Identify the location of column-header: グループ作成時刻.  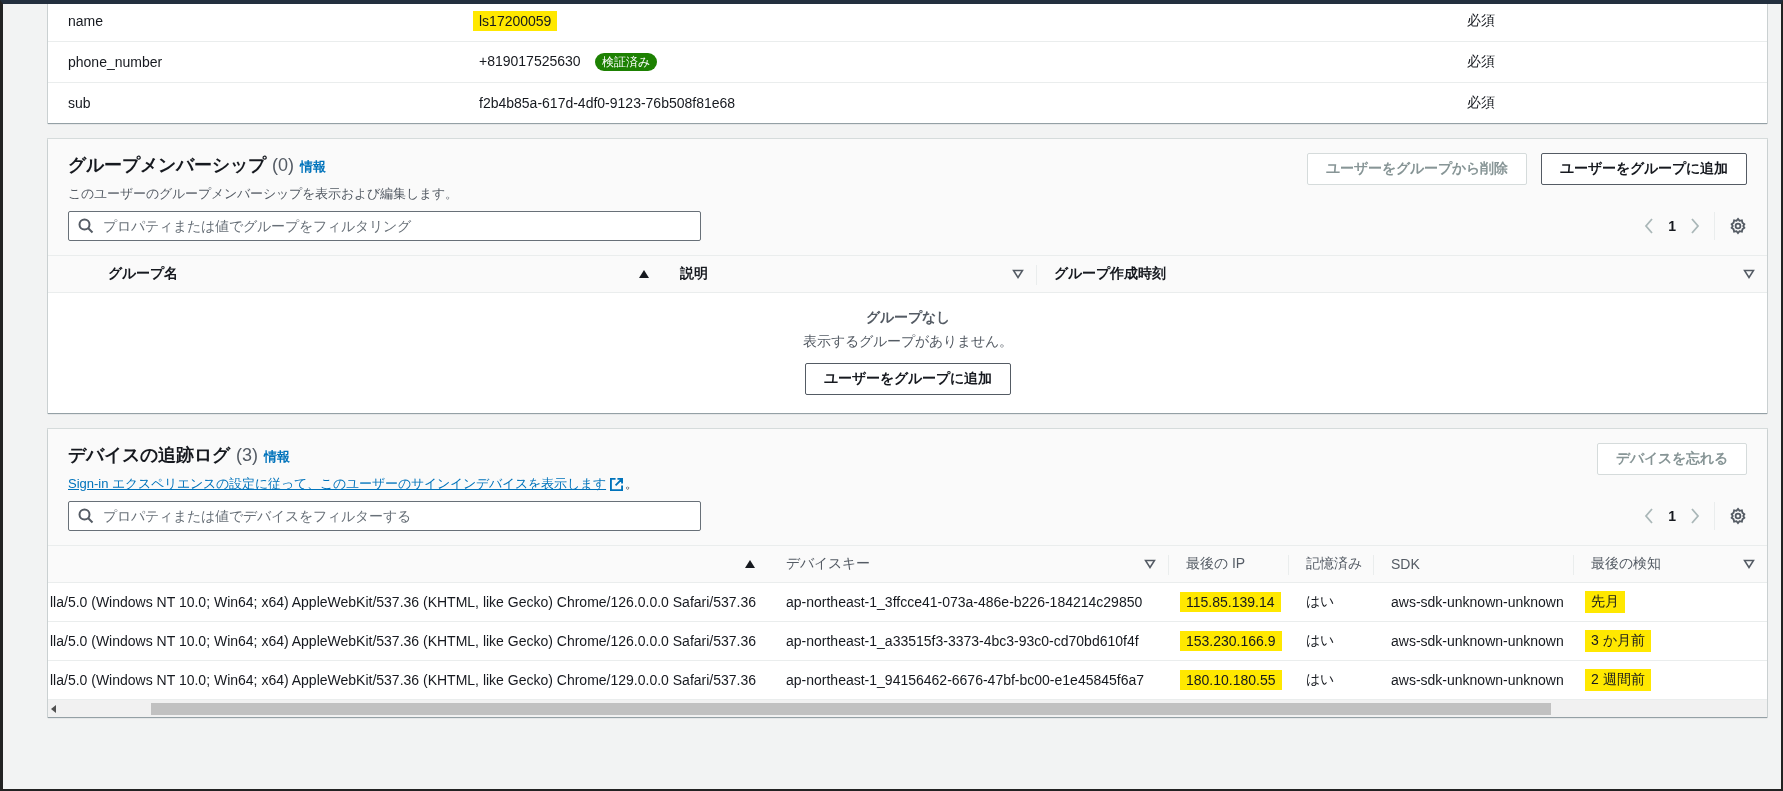
(1401, 274).